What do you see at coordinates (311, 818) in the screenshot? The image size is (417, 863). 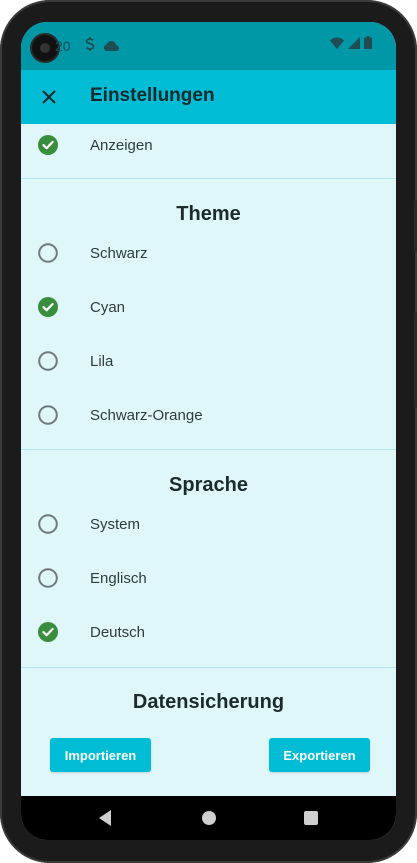 I see `recents-icon` at bounding box center [311, 818].